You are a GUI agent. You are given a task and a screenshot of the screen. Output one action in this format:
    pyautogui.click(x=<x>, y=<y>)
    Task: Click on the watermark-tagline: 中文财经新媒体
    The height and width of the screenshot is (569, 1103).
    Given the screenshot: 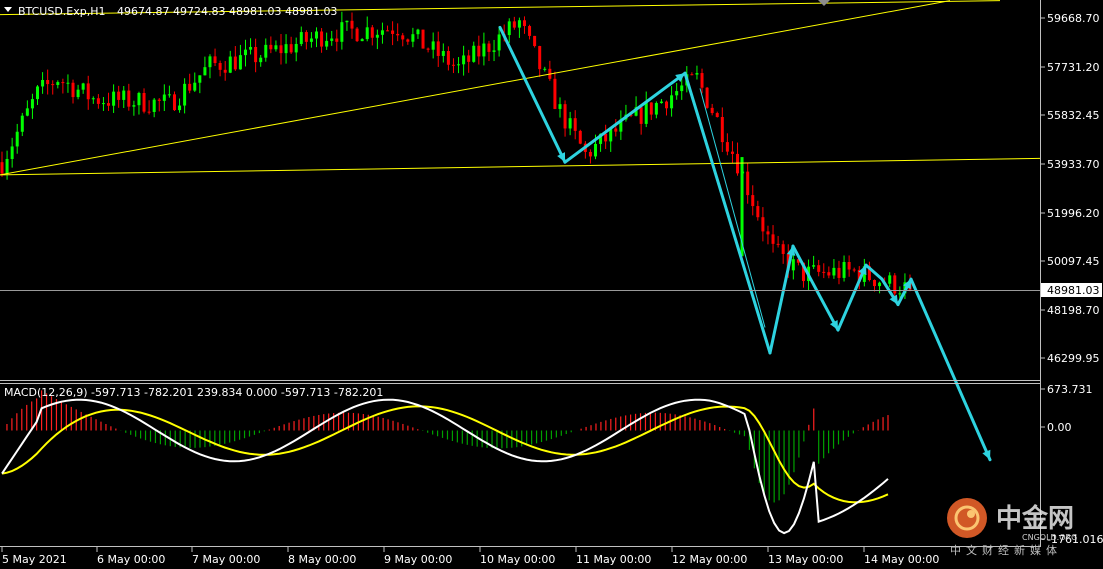 What is the action you would take?
    pyautogui.click(x=1006, y=550)
    